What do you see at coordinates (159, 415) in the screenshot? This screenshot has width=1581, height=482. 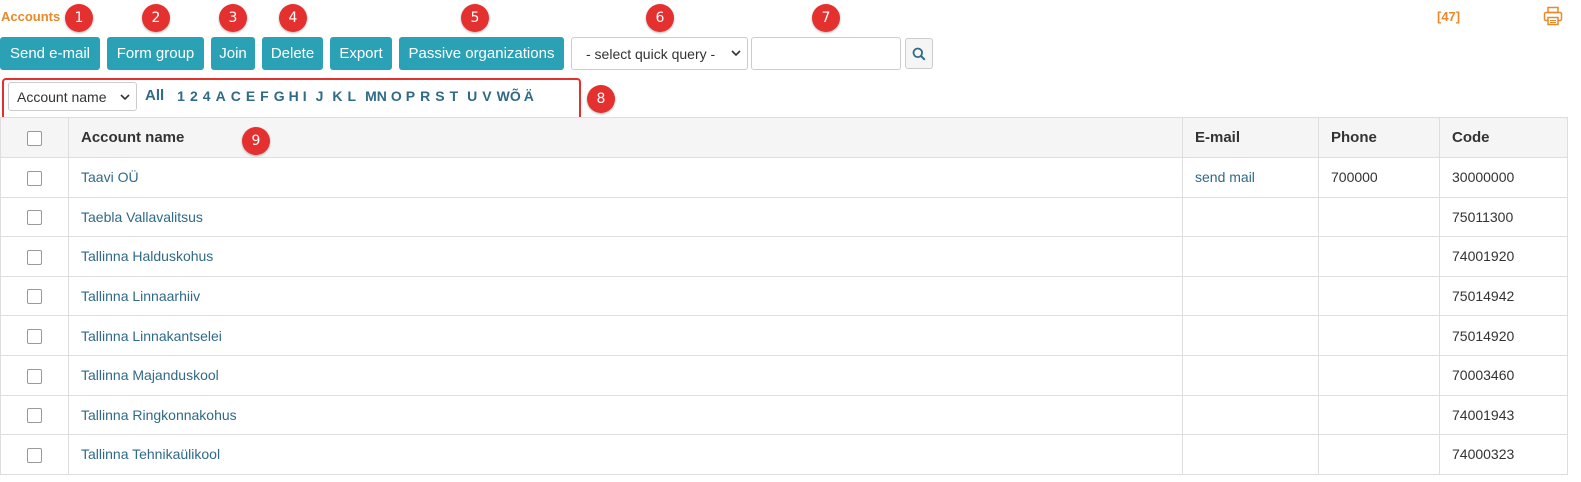 I see `account-name-link: Tallinna Ringkonnakohus` at bounding box center [159, 415].